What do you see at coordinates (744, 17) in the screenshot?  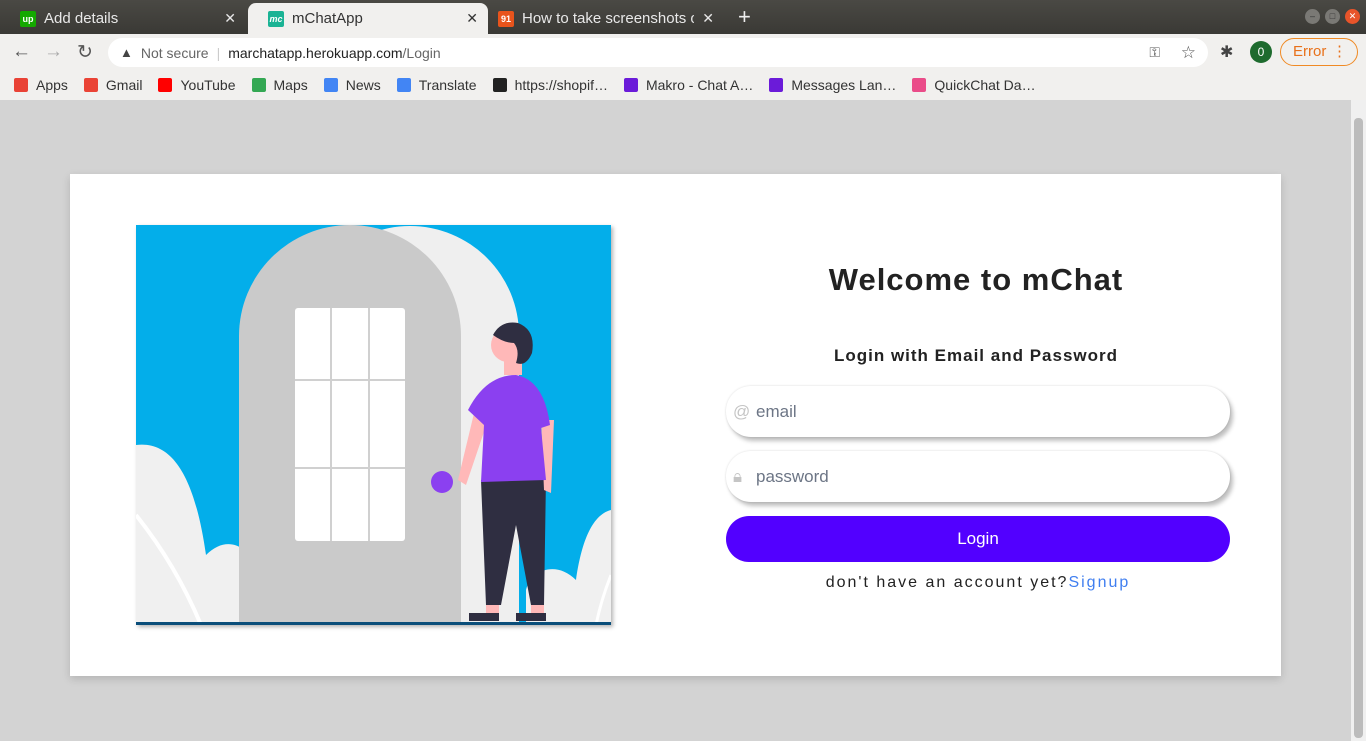 I see `new-tab-button: +` at bounding box center [744, 17].